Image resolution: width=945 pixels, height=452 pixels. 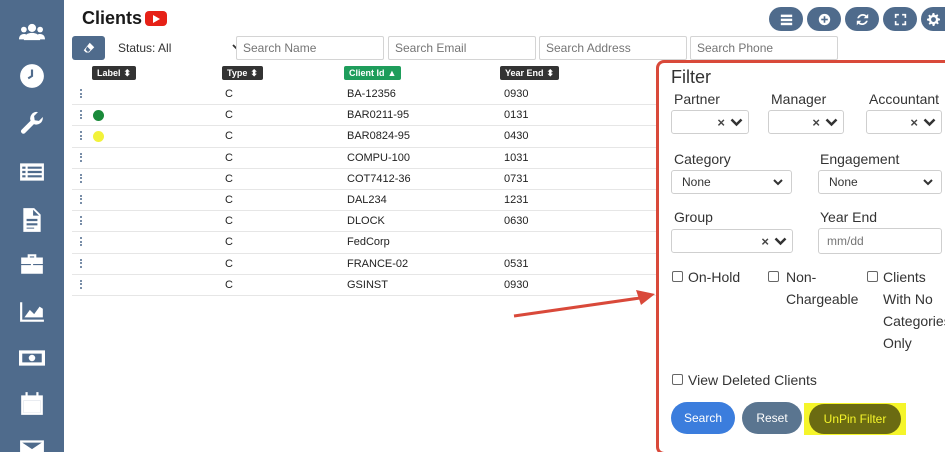 I want to click on table-row: C DAL234 1231, so click(x=367, y=201).